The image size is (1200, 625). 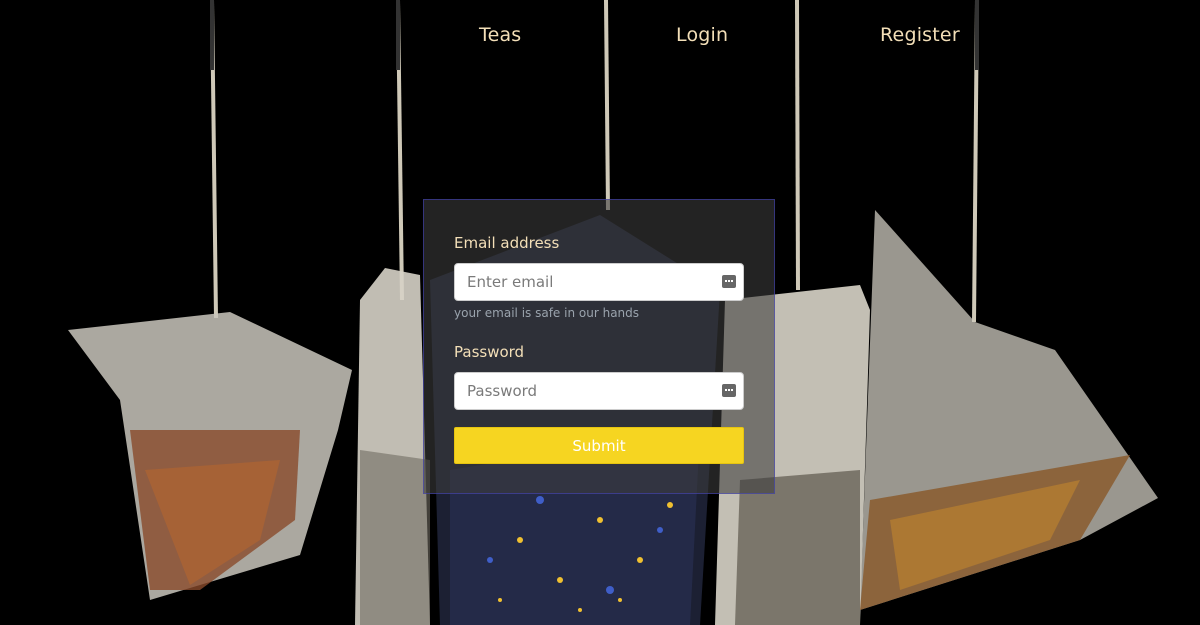 What do you see at coordinates (600, 35) in the screenshot?
I see `top-navigation: Teas Login Register` at bounding box center [600, 35].